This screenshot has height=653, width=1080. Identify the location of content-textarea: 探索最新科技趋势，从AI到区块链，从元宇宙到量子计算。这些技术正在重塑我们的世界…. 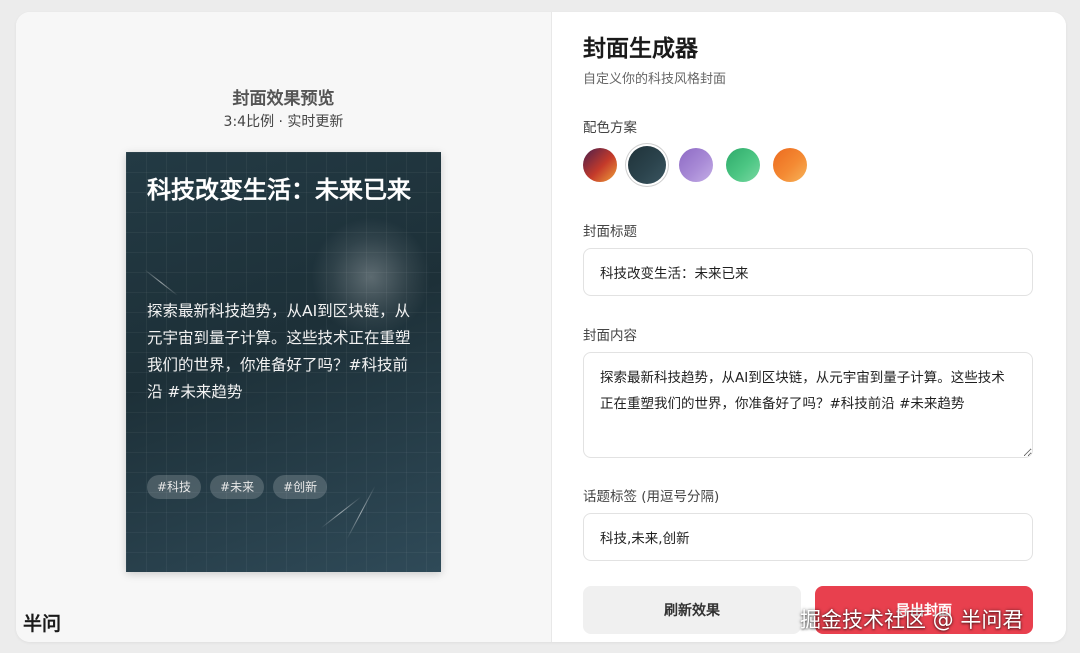
(808, 405).